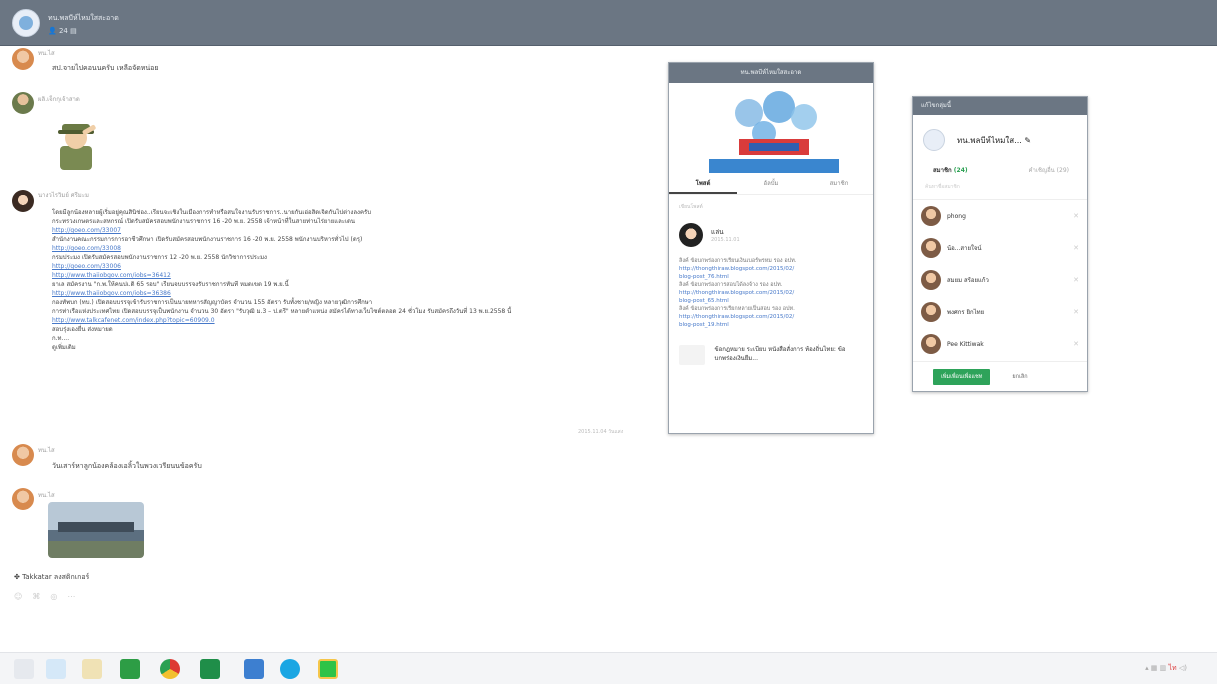 The height and width of the screenshot is (684, 1217). I want to click on member-name: น้อ...สายใจน์, so click(964, 248).